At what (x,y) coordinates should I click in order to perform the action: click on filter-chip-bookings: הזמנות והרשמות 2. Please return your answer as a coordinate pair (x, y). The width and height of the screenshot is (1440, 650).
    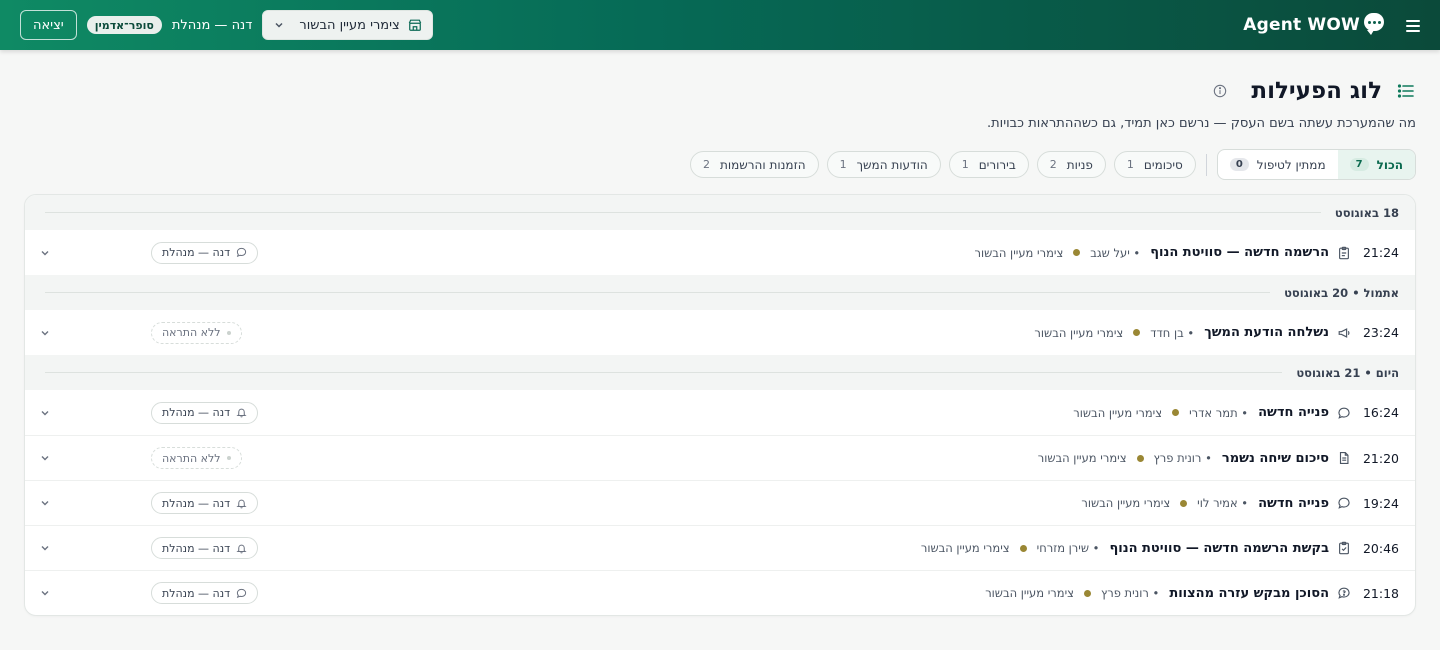
    Looking at the image, I should click on (754, 164).